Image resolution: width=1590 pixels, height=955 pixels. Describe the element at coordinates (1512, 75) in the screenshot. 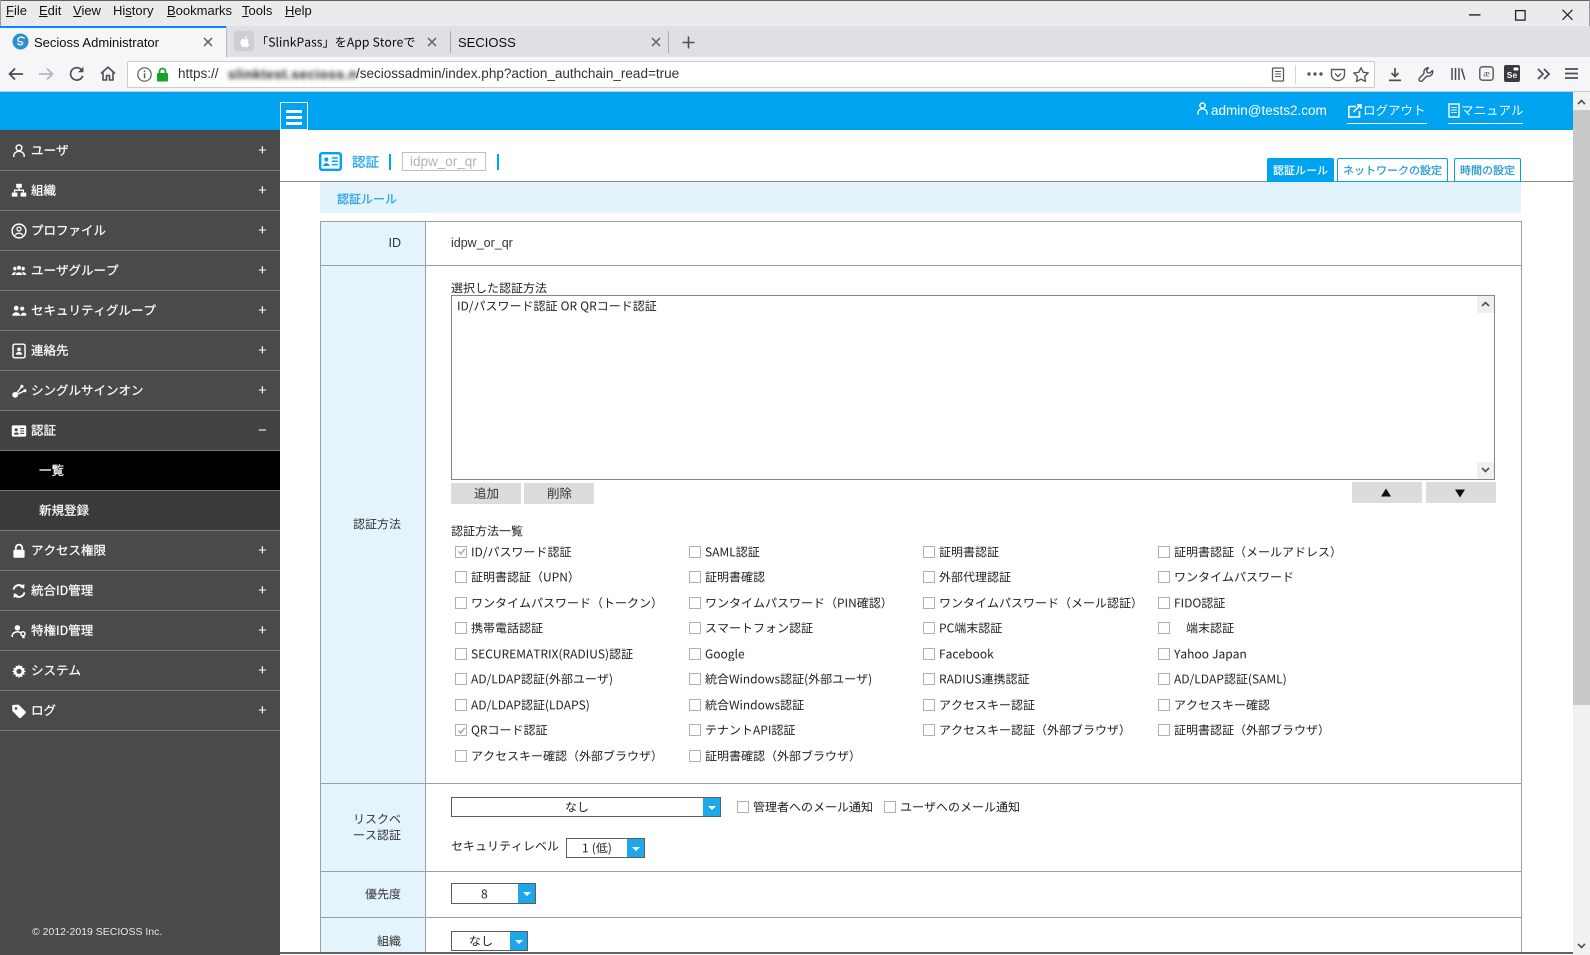

I see `svg-text: Se` at that location.